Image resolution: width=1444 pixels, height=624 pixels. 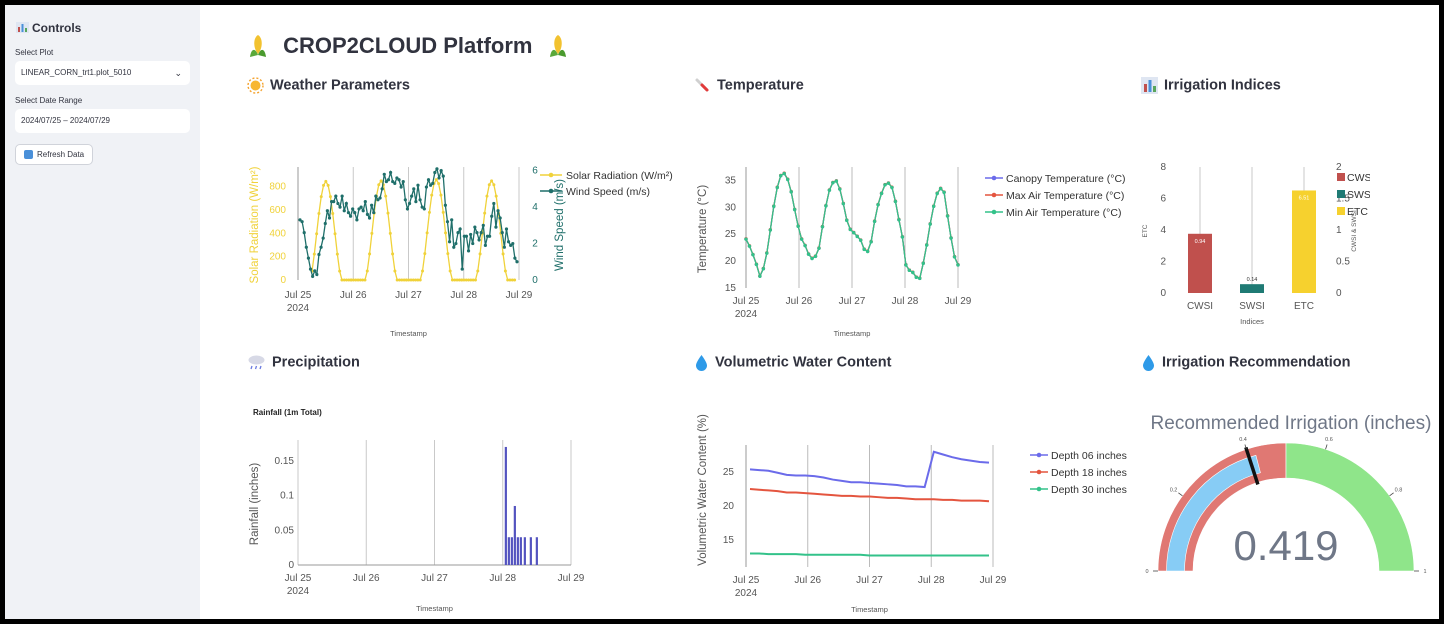 What do you see at coordinates (760, 85) in the screenshot?
I see `temperature-heading-text: Temperature` at bounding box center [760, 85].